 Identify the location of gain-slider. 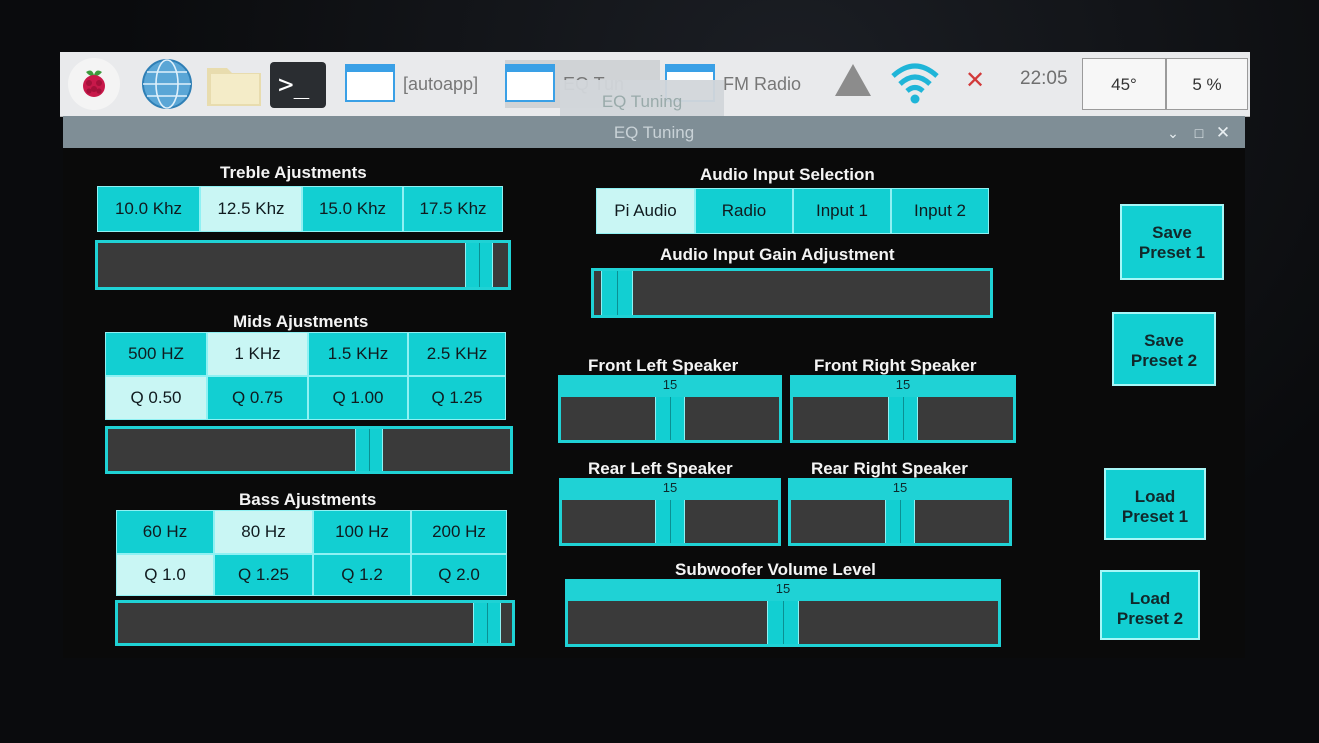
(792, 293).